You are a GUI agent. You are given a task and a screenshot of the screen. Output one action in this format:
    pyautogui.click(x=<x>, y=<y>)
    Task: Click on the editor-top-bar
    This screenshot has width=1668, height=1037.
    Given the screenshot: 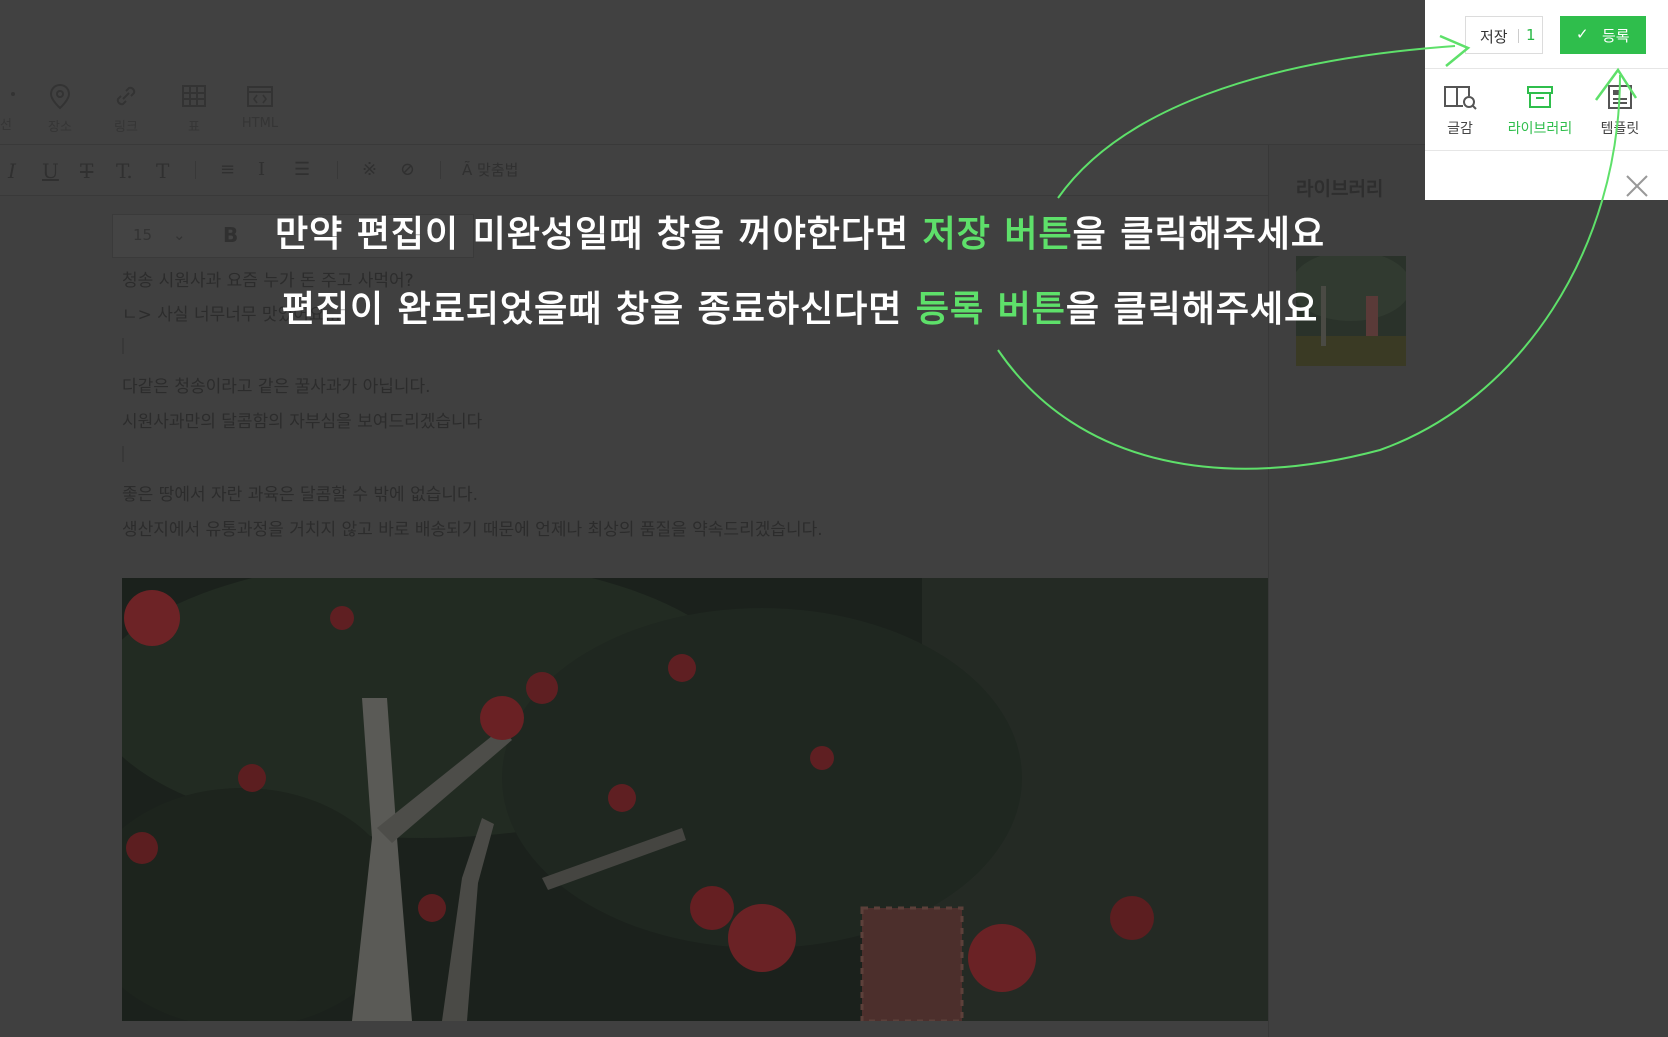 What is the action you would take?
    pyautogui.click(x=834, y=34)
    